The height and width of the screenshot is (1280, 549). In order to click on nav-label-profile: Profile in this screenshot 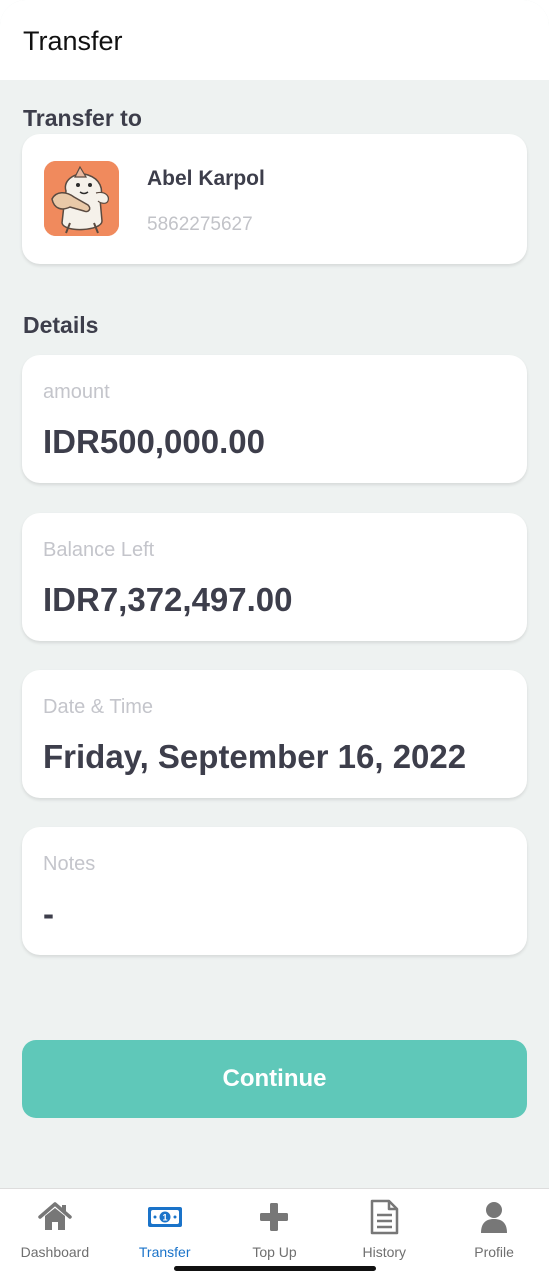, I will do `click(494, 1252)`.